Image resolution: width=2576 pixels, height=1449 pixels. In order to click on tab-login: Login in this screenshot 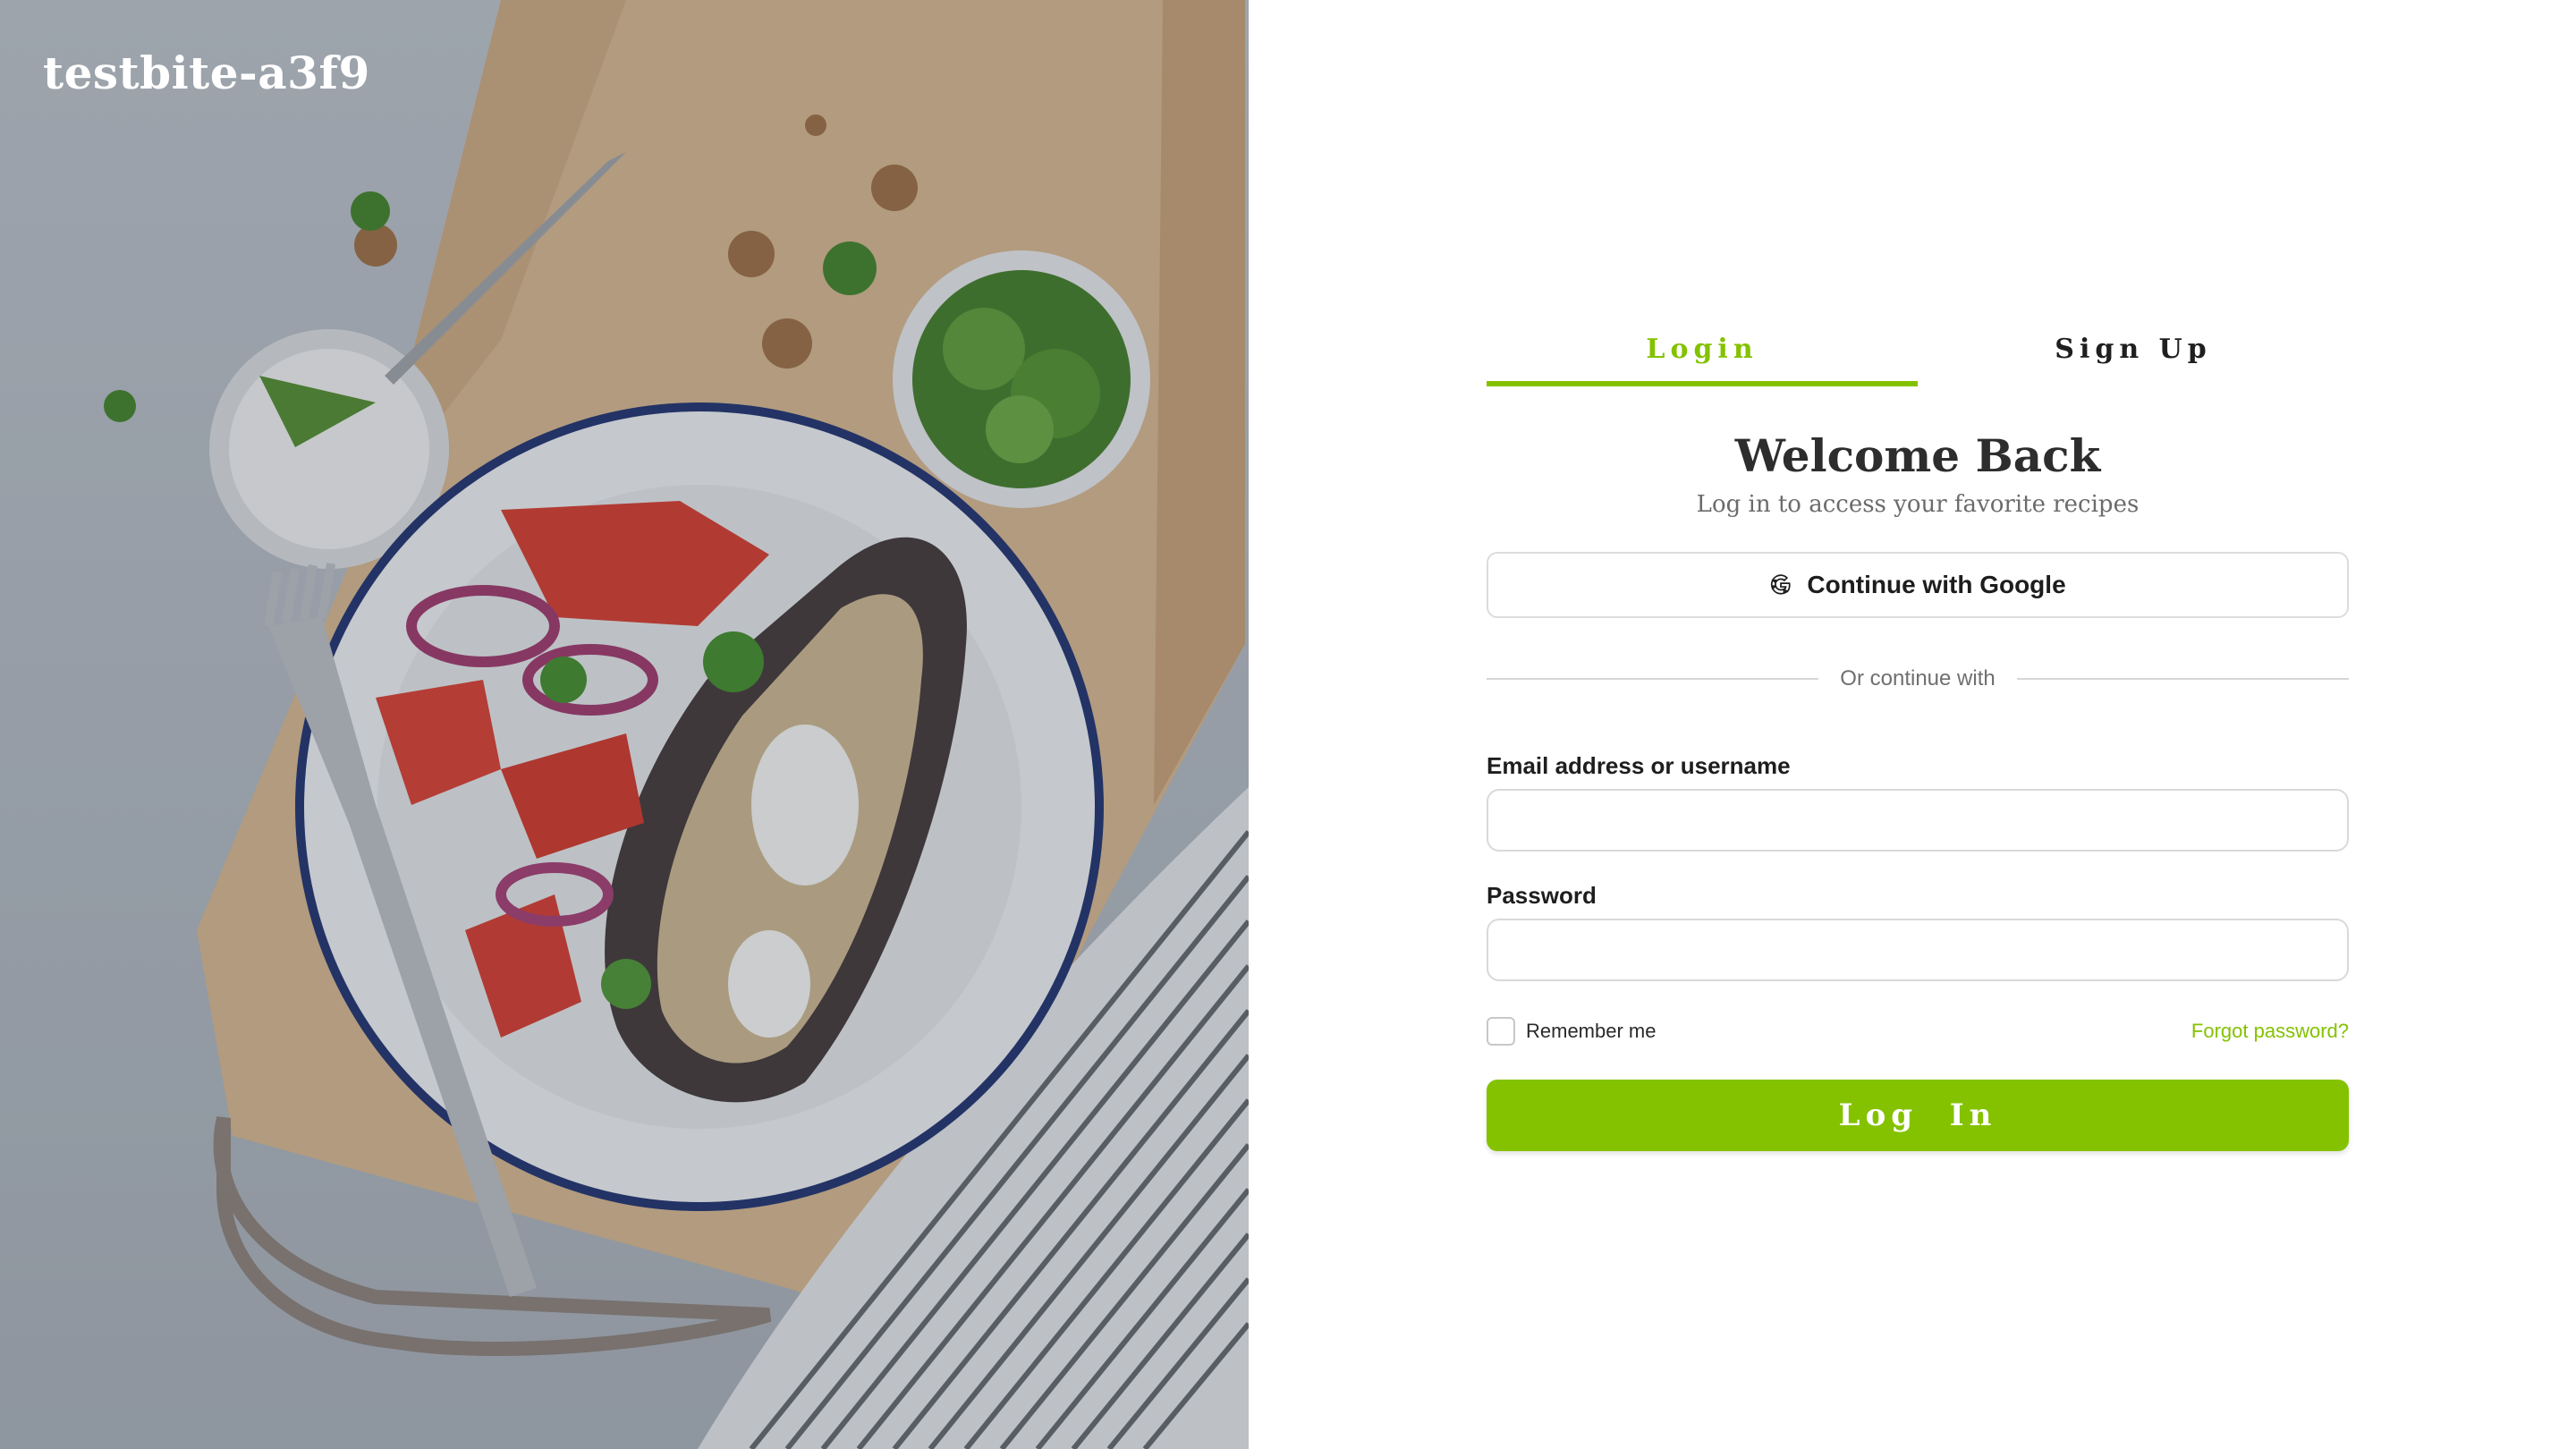, I will do `click(1702, 349)`.